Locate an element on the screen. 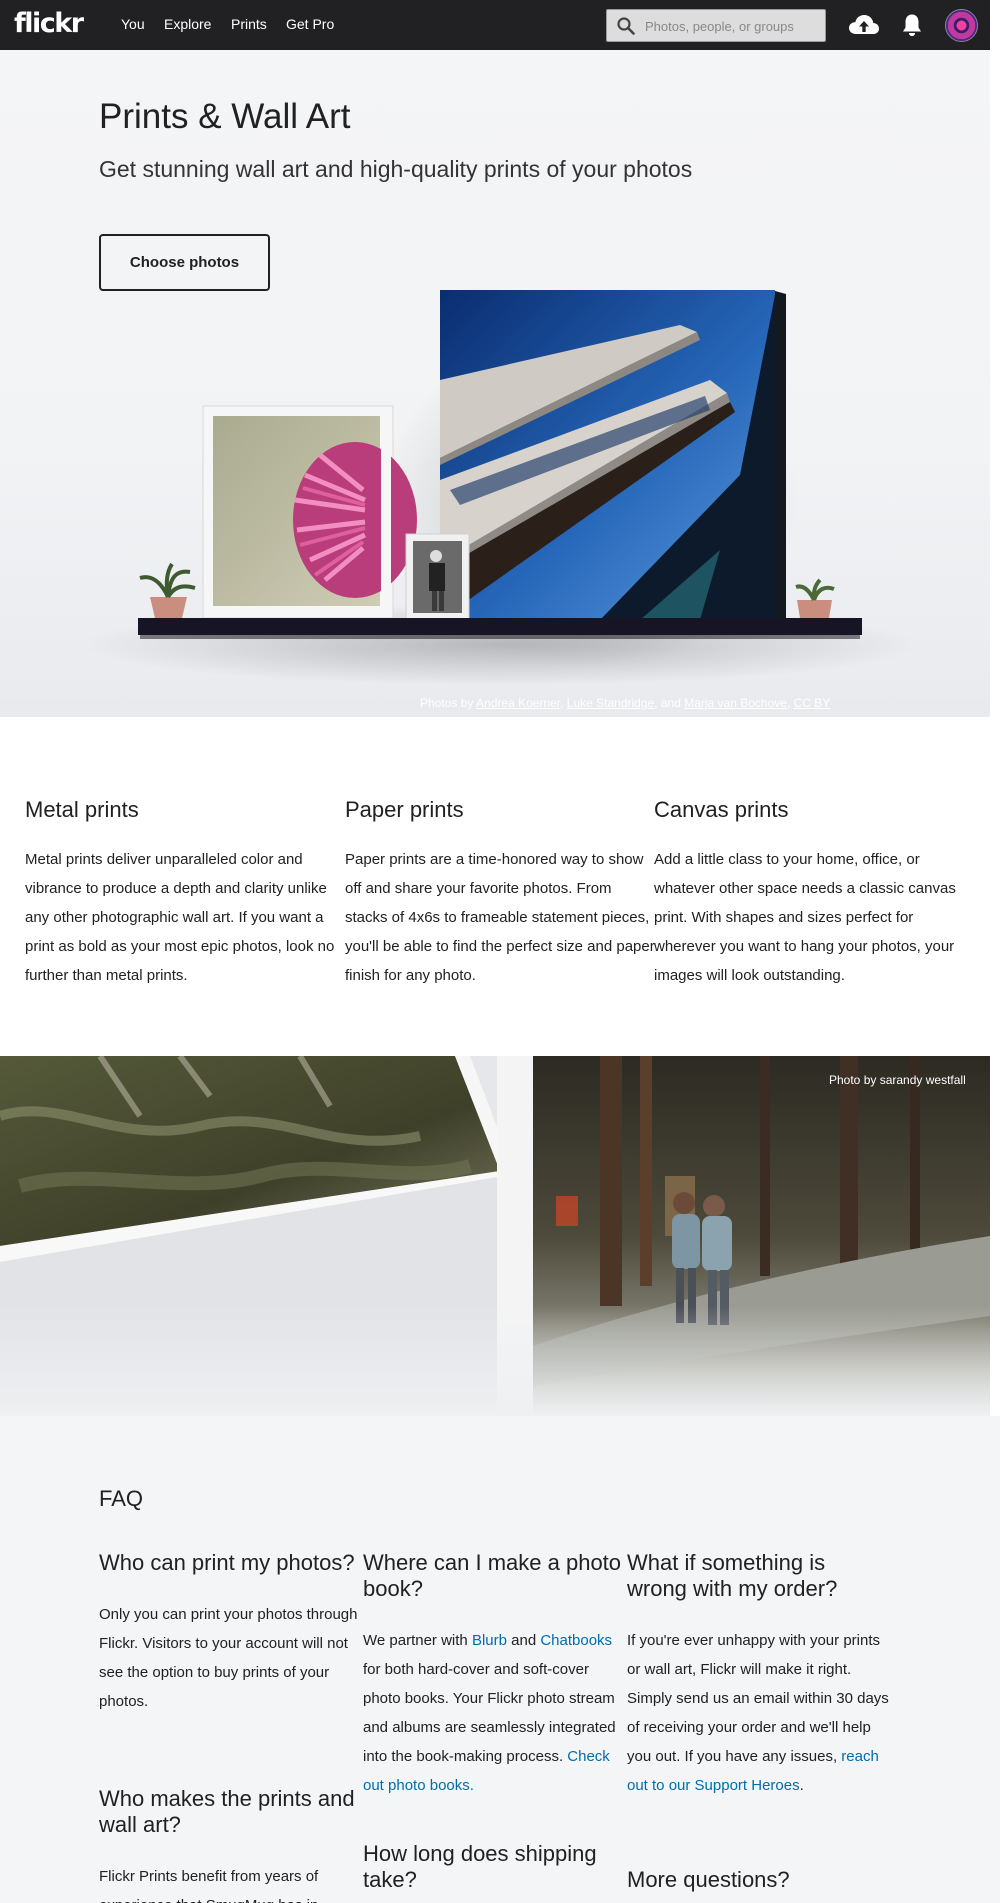  nav-link-explore: Explore is located at coordinates (187, 24).